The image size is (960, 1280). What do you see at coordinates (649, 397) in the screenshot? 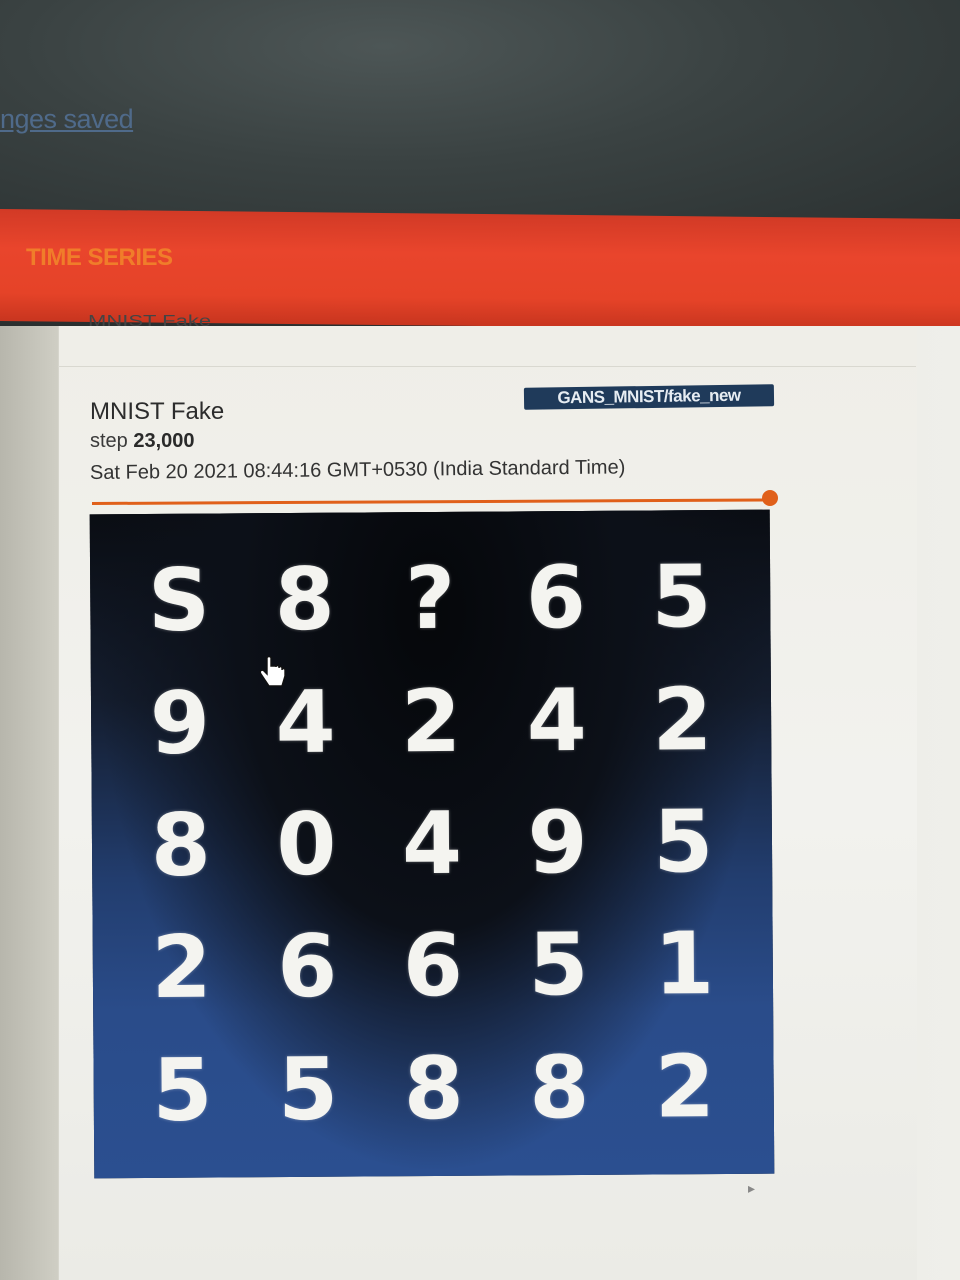
I see `run-tag-badge: GANS_MNIST/fake_new` at bounding box center [649, 397].